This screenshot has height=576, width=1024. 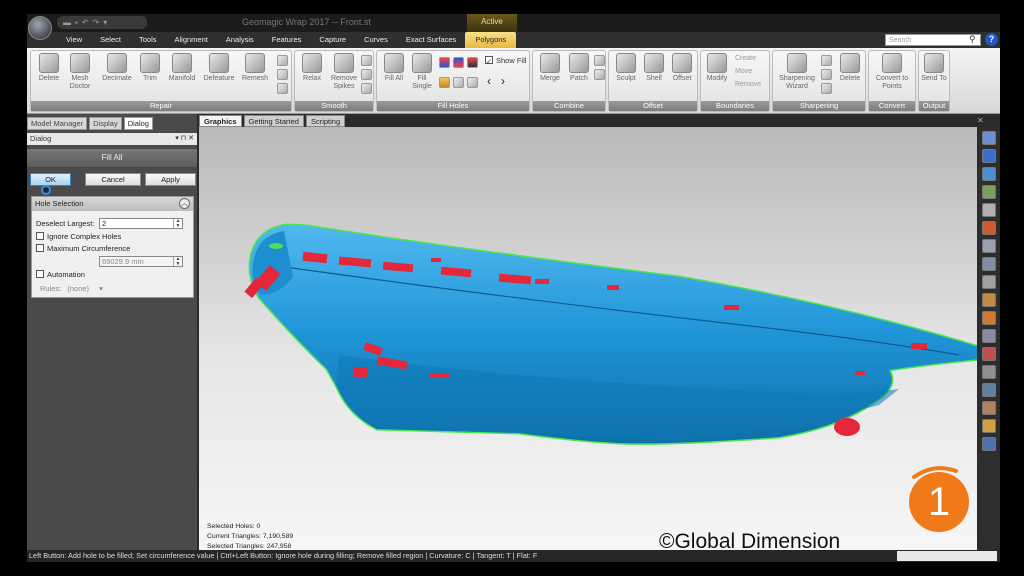 I want to click on tab-curves: Curves, so click(x=376, y=40).